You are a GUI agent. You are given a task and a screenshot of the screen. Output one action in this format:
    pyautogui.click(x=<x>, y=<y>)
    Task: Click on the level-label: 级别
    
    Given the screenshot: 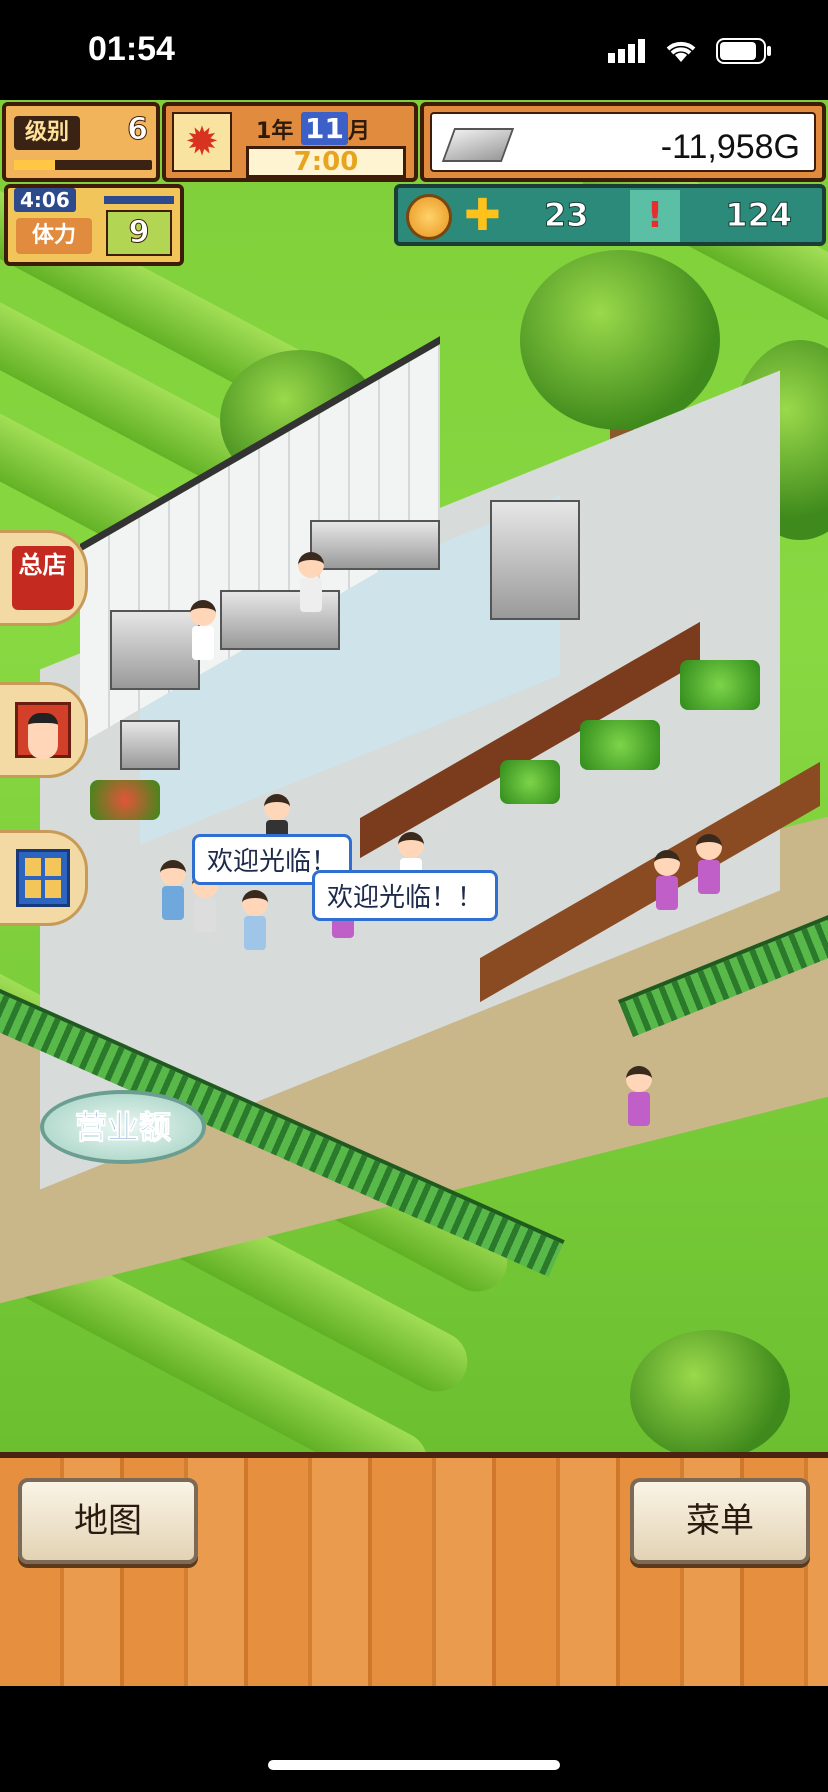 What is the action you would take?
    pyautogui.click(x=47, y=133)
    